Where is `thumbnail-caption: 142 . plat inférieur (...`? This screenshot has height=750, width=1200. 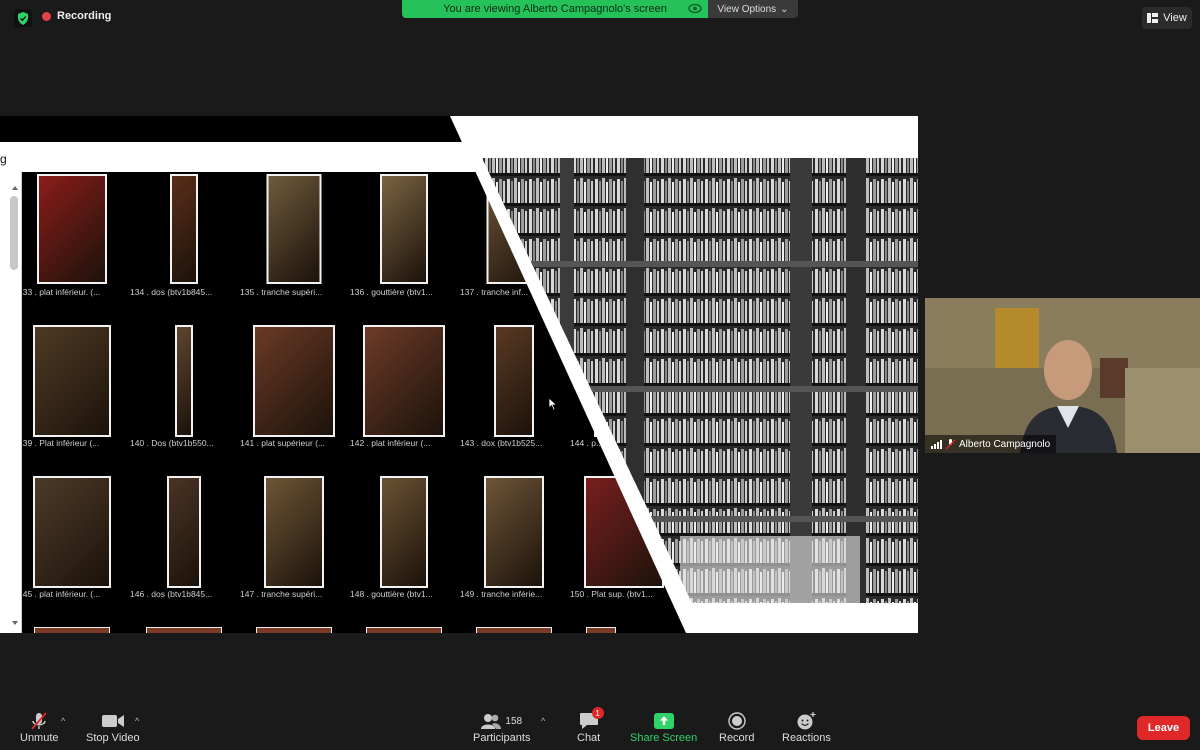
thumbnail-caption: 142 . plat inférieur (... is located at coordinates (390, 443).